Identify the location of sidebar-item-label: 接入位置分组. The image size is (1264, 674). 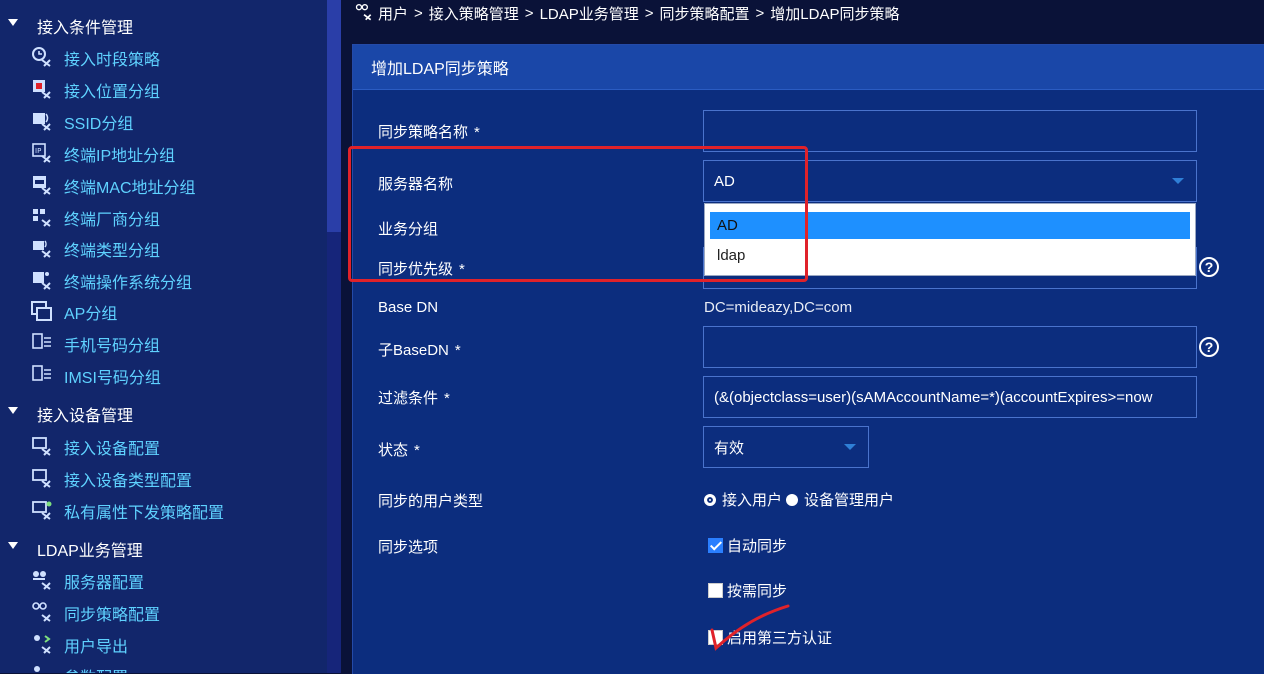
(112, 92).